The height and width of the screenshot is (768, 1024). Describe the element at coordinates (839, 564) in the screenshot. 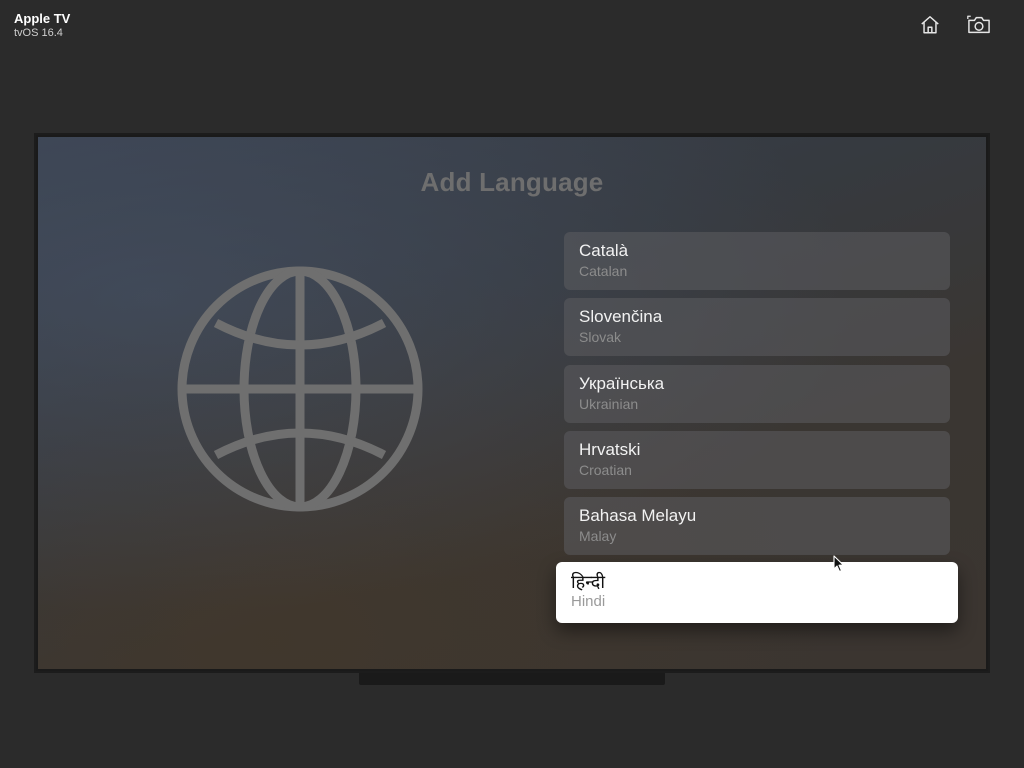

I see `mouse-pointer-icon` at that location.